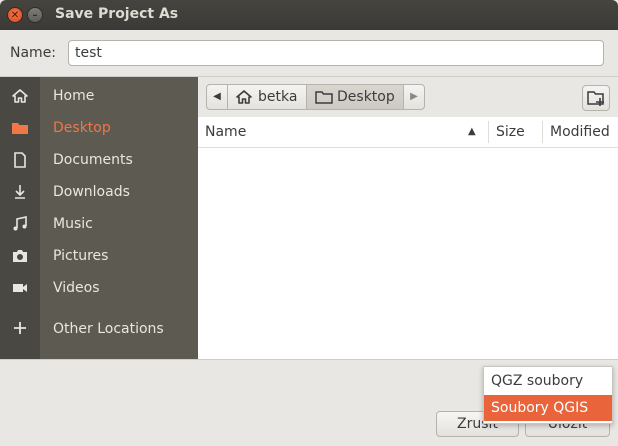 Image resolution: width=618 pixels, height=446 pixels. I want to click on camera-icon, so click(20, 257).